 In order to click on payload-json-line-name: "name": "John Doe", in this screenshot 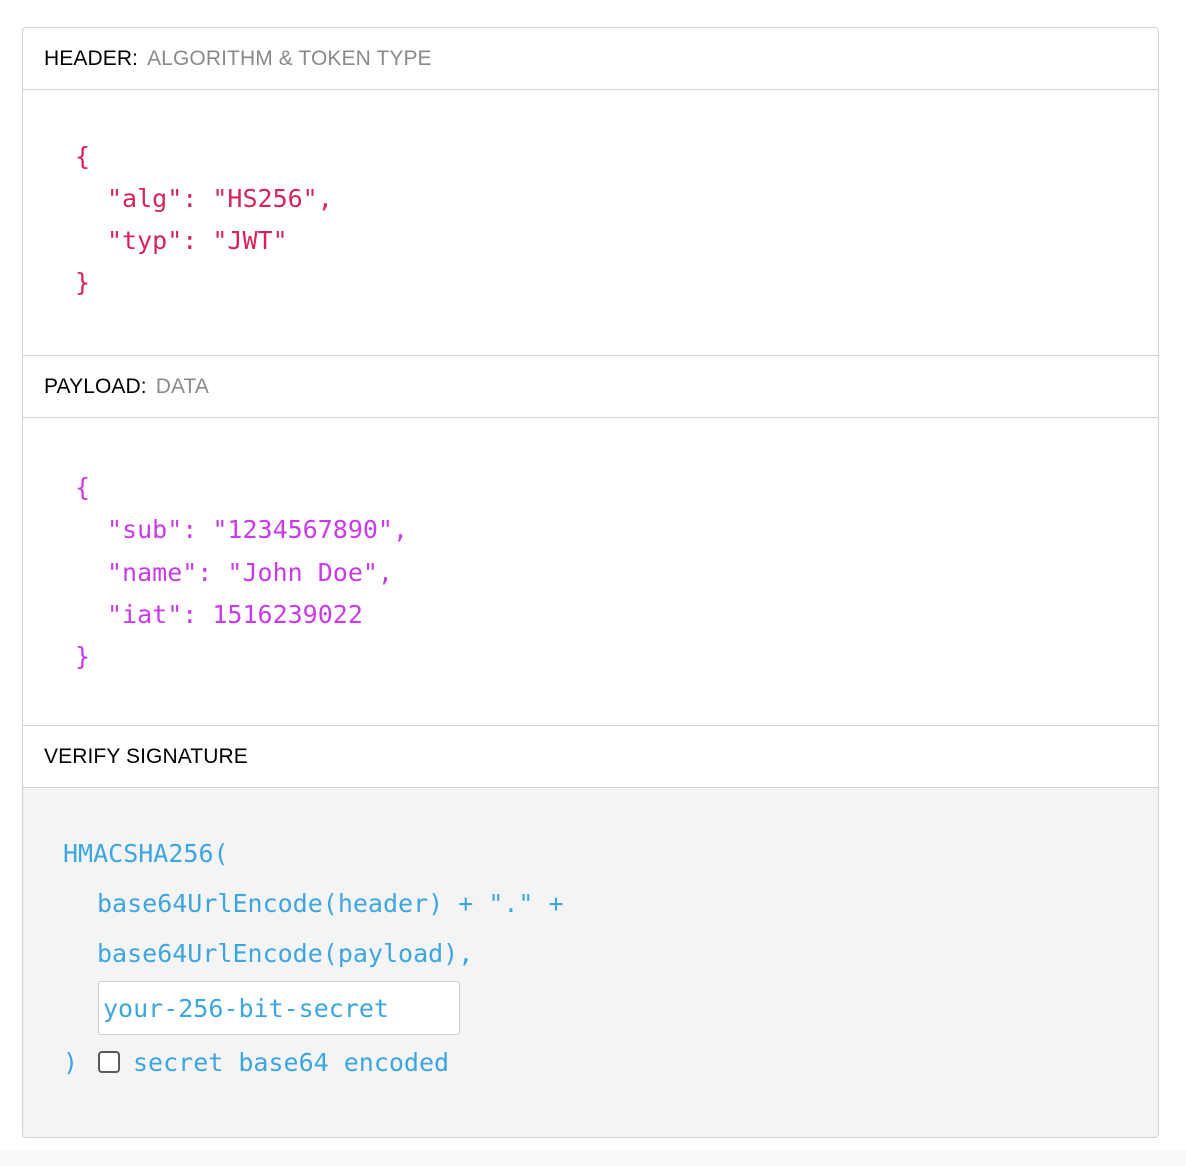, I will do `click(250, 572)`.